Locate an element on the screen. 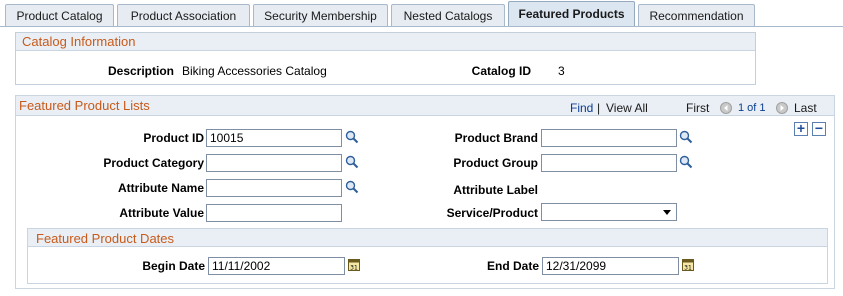  product-brand-label: Product Brand is located at coordinates (496, 138).